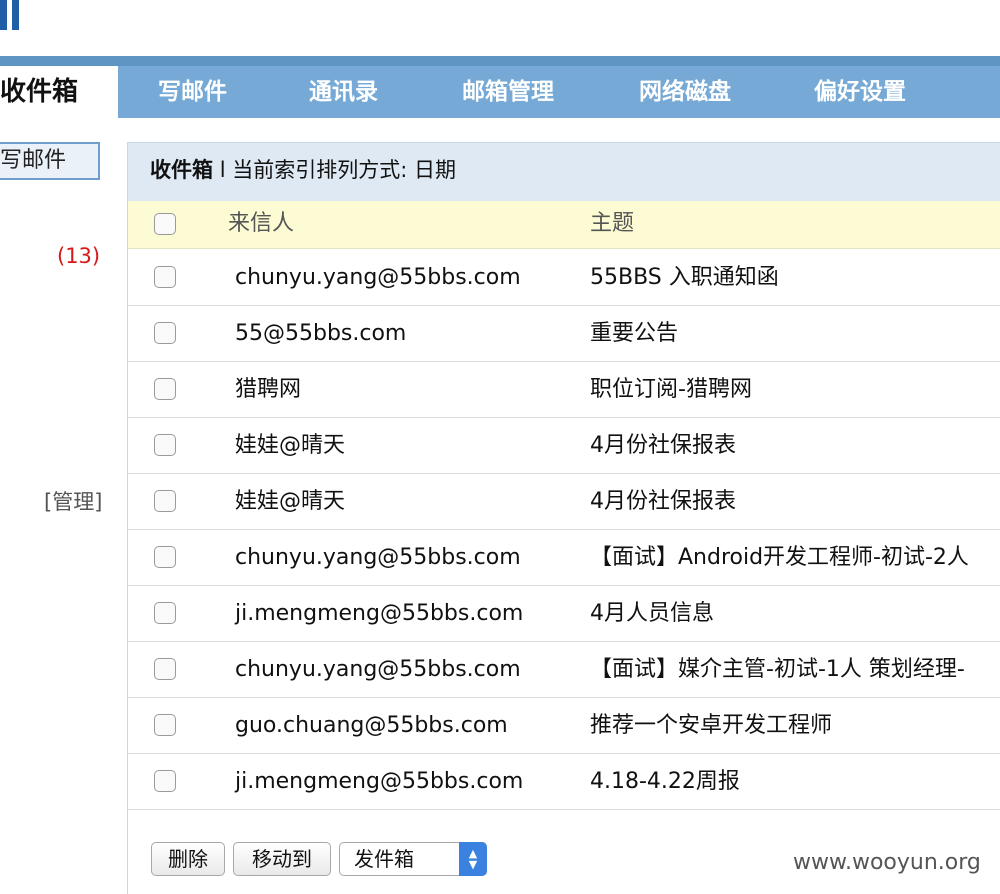 The width and height of the screenshot is (1000, 894). What do you see at coordinates (73, 501) in the screenshot?
I see `manage-link: [管理]` at bounding box center [73, 501].